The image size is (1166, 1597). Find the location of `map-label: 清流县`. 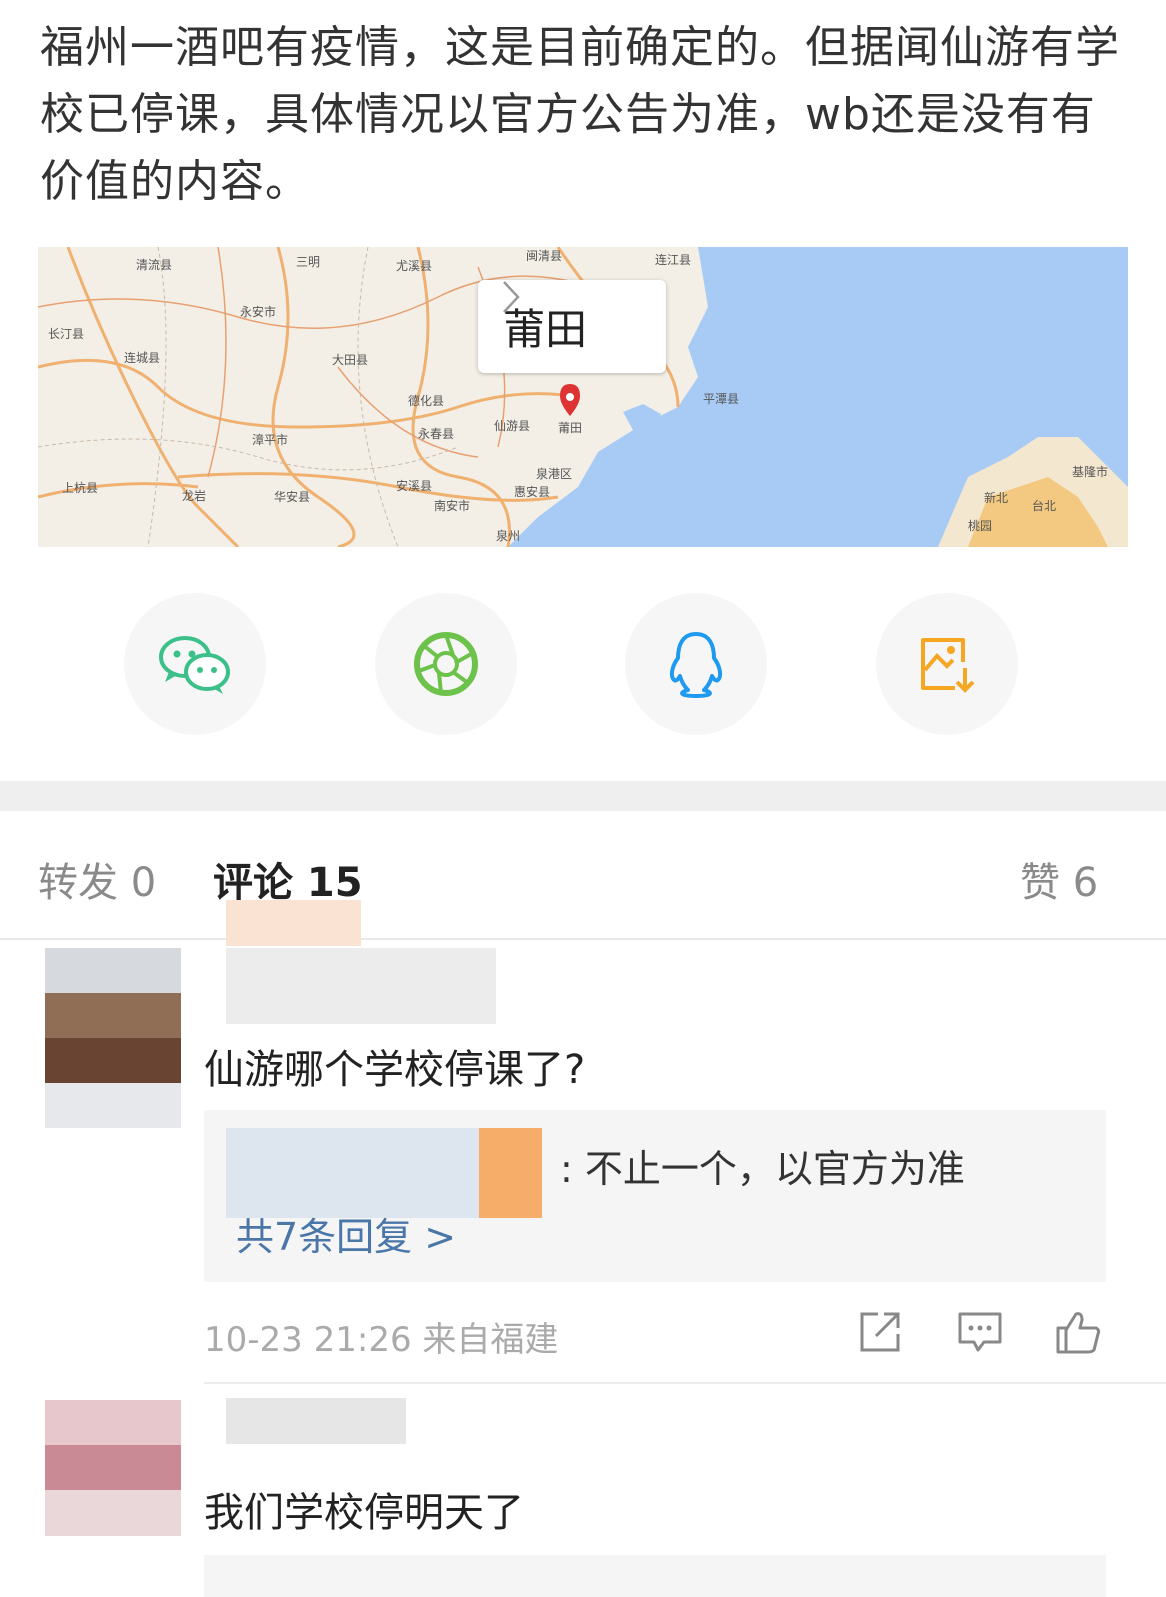

map-label: 清流县 is located at coordinates (154, 265).